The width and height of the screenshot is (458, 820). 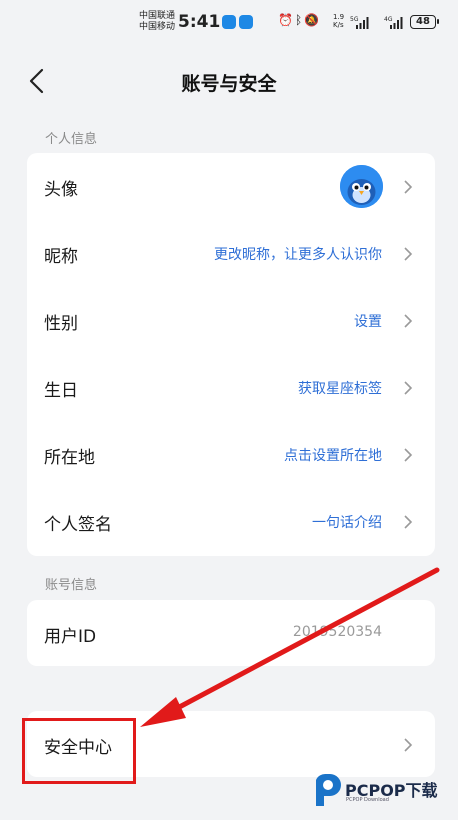 I want to click on carrier-1: 中国联通, so click(x=157, y=16).